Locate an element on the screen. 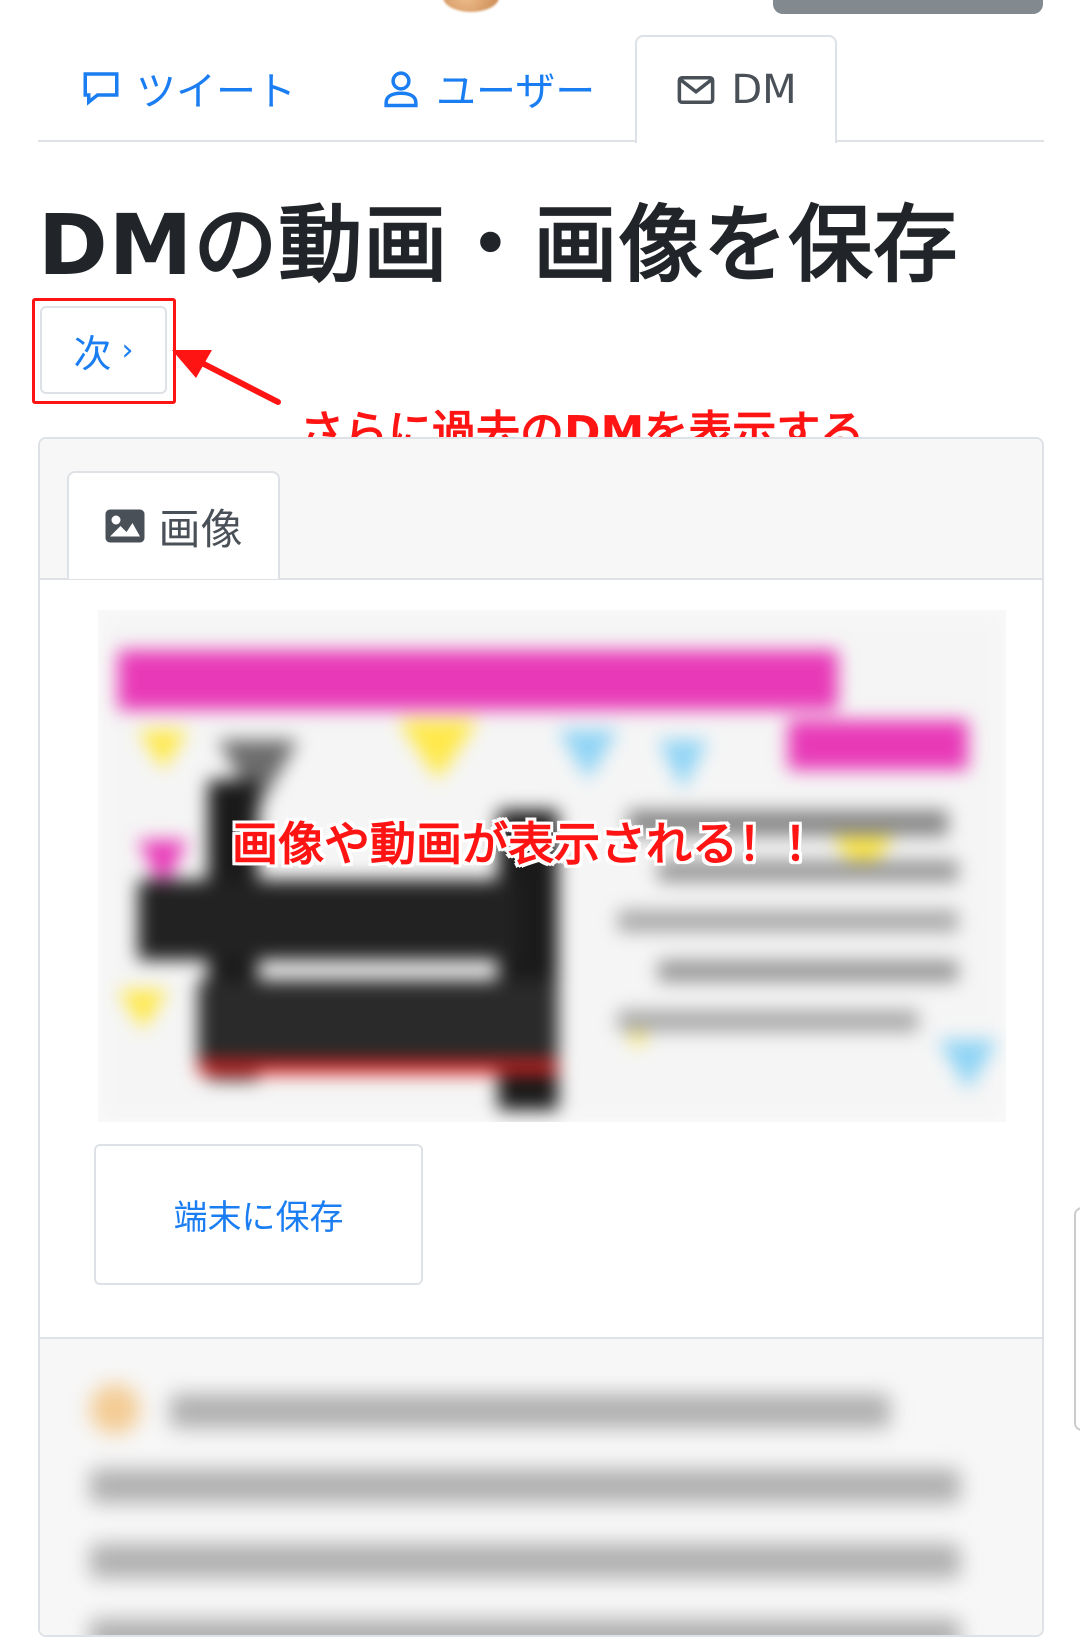 This screenshot has width=1080, height=1637. scroll-handle is located at coordinates (1077, 1319).